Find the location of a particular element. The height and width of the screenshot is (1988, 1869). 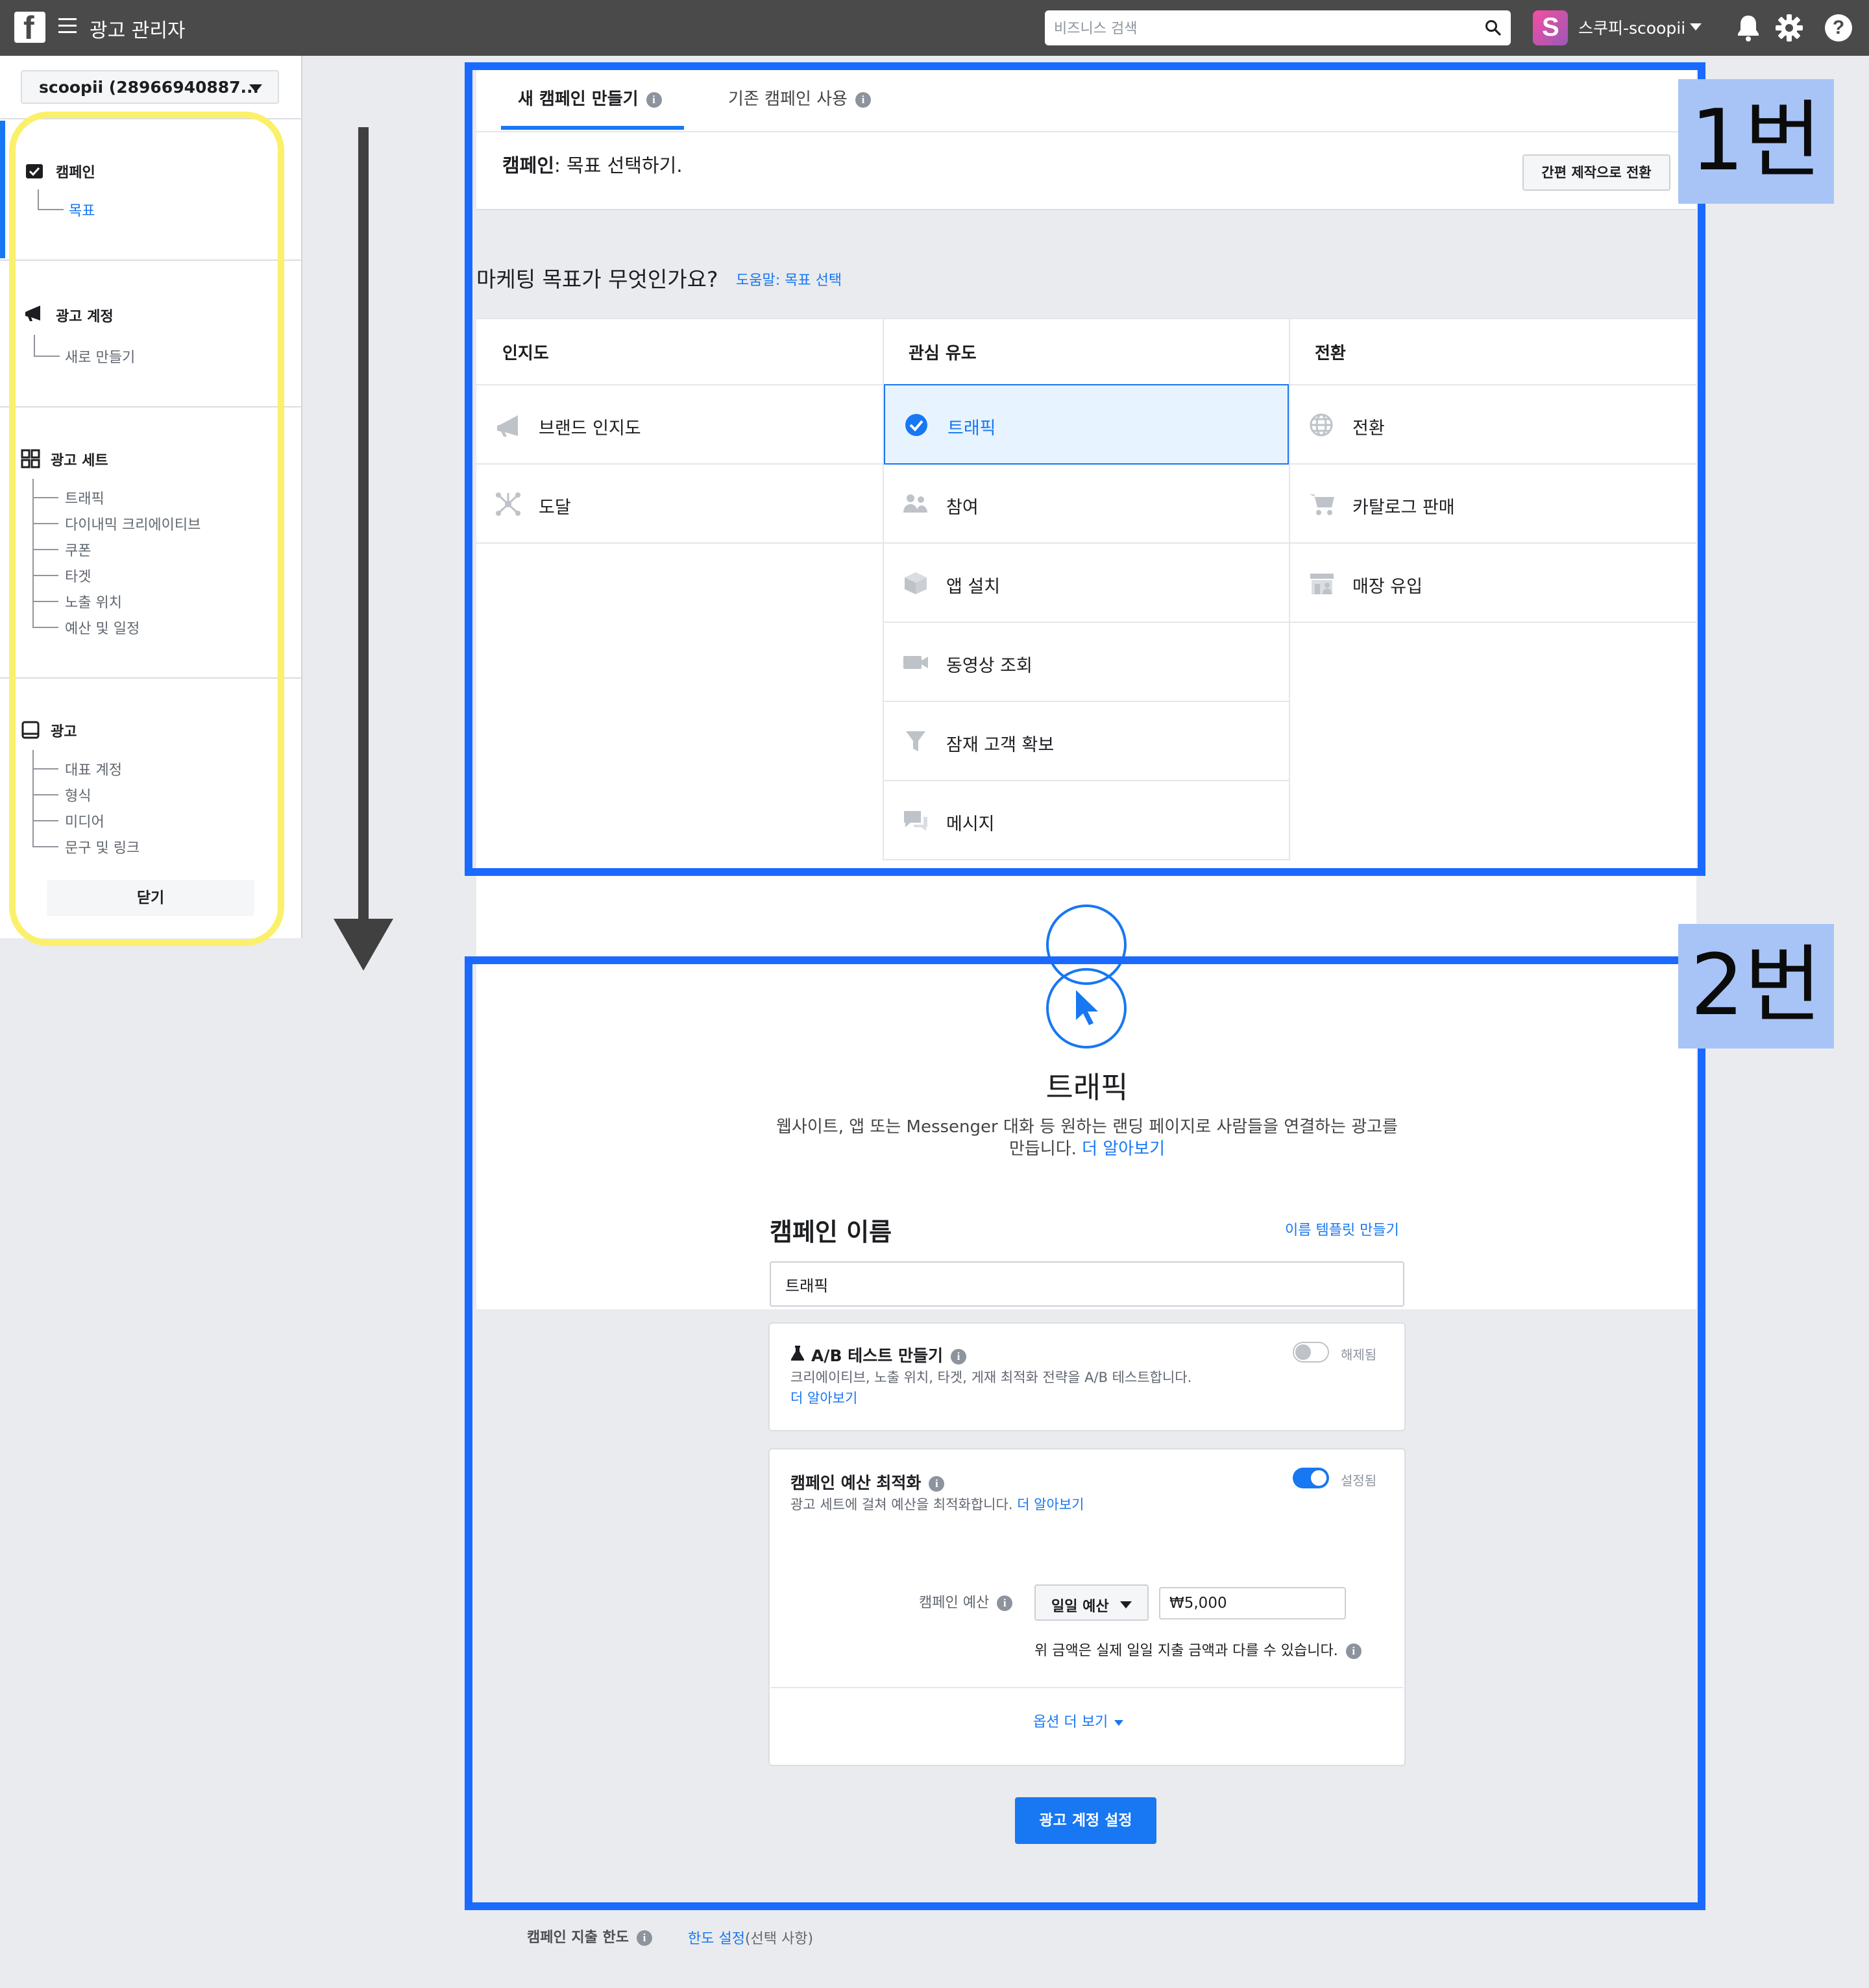

hamburger-menu-icon is located at coordinates (67, 27).